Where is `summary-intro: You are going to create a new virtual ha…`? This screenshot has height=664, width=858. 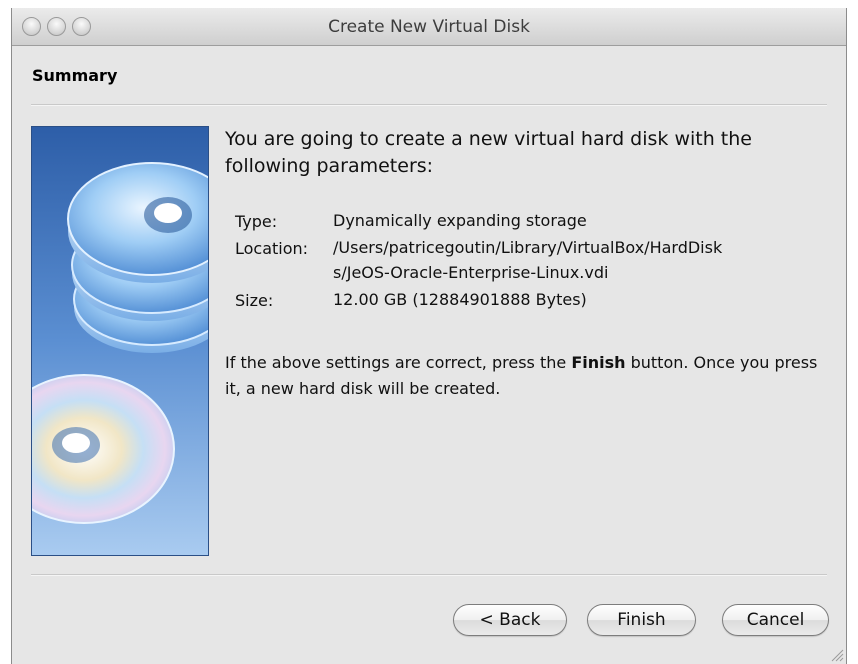 summary-intro: You are going to create a new virtual ha… is located at coordinates (488, 152).